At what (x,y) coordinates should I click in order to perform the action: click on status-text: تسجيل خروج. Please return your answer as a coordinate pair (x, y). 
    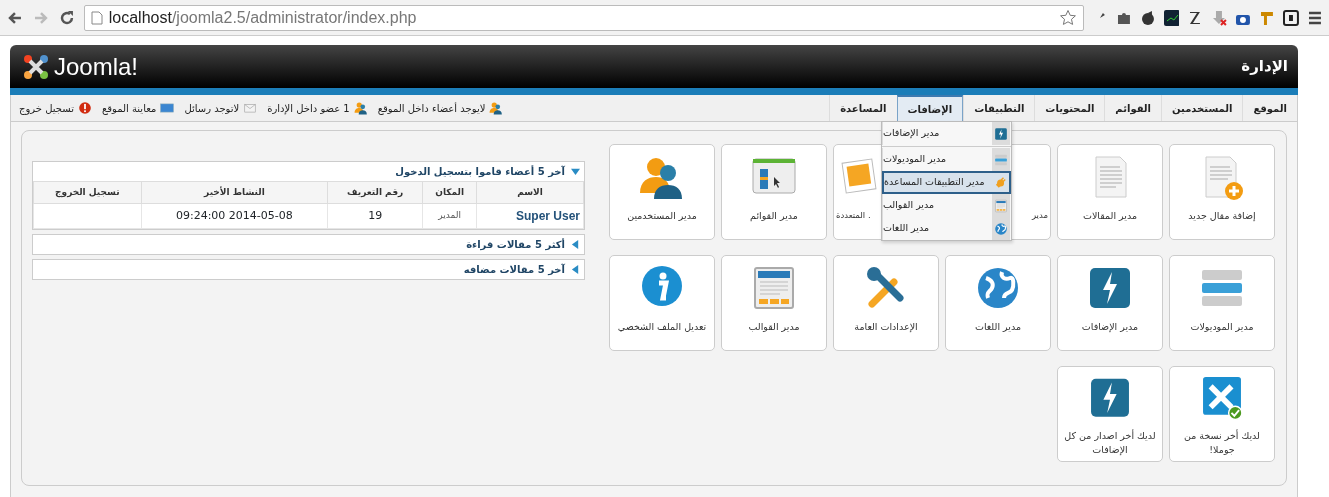
    Looking at the image, I should click on (46, 108).